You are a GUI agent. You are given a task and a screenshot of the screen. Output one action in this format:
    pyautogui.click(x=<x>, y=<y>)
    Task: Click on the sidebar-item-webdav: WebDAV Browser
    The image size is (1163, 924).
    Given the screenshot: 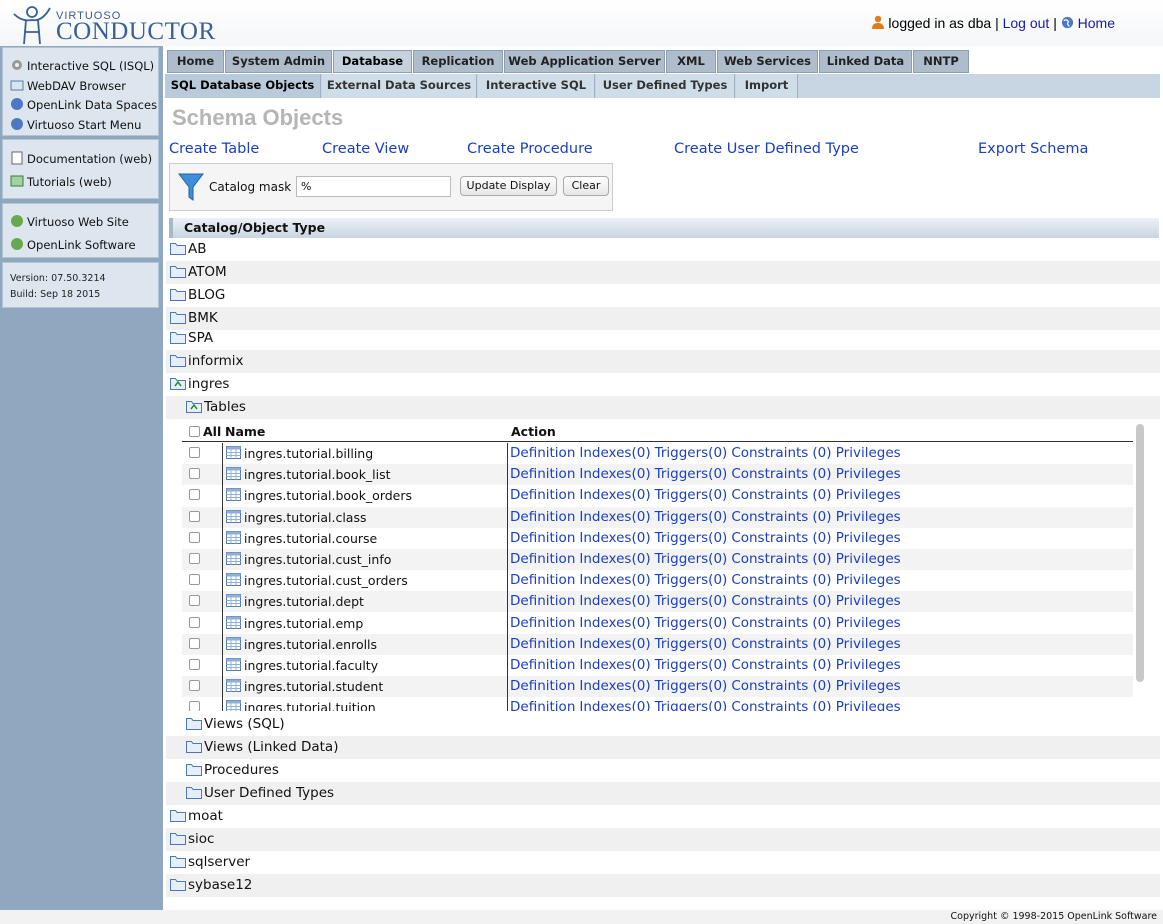 What is the action you would take?
    pyautogui.click(x=68, y=85)
    